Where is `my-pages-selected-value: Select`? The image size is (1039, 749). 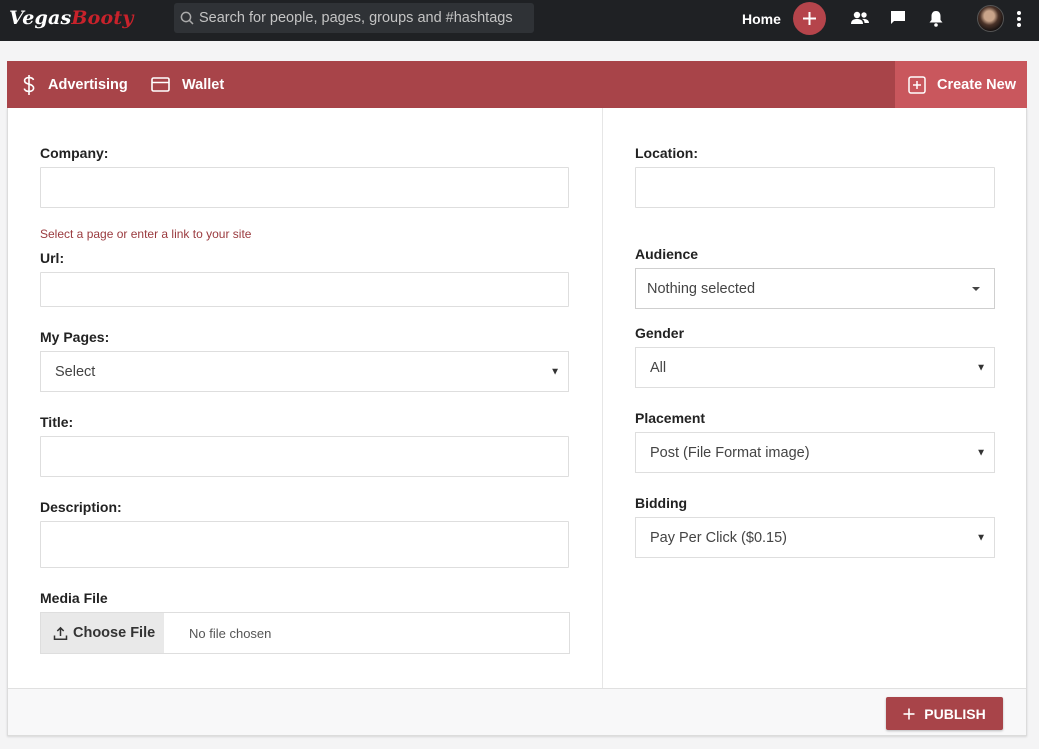
my-pages-selected-value: Select is located at coordinates (75, 371).